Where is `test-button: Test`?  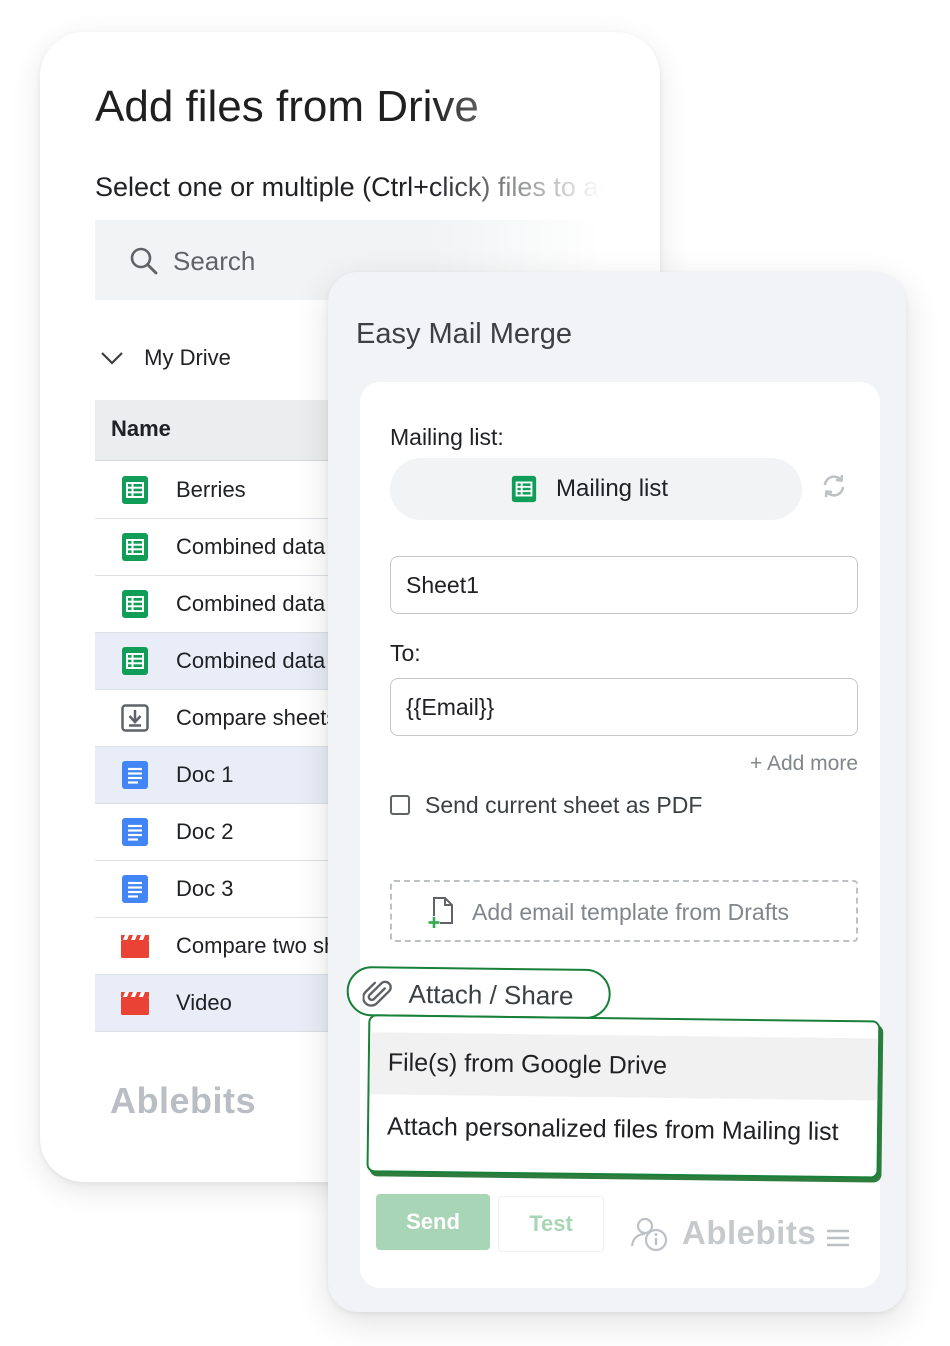
test-button: Test is located at coordinates (551, 1224).